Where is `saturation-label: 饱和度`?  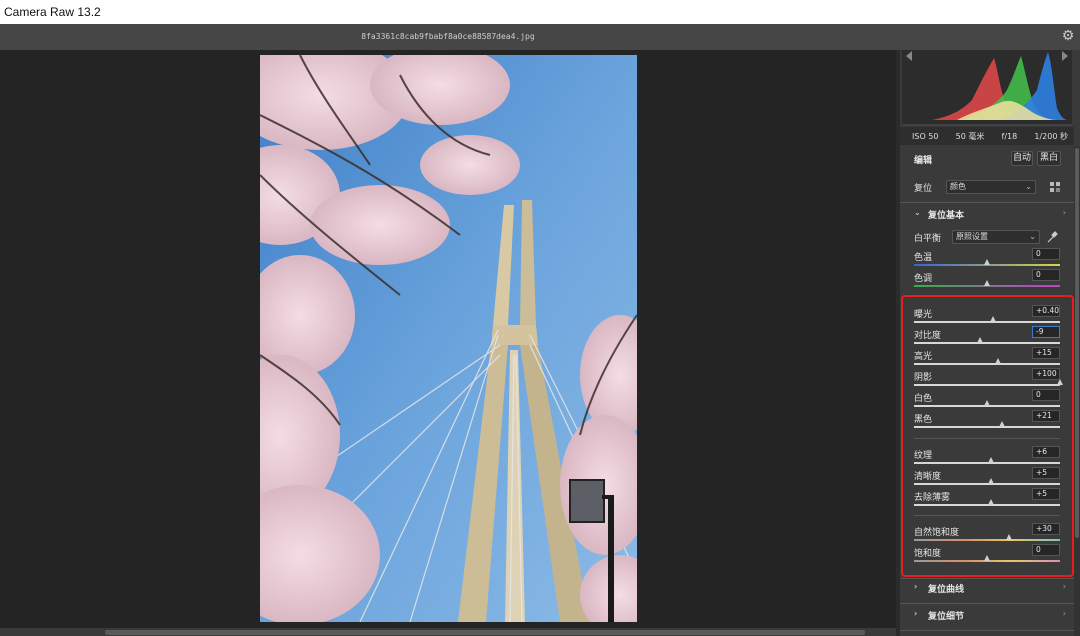 saturation-label: 饱和度 is located at coordinates (928, 554).